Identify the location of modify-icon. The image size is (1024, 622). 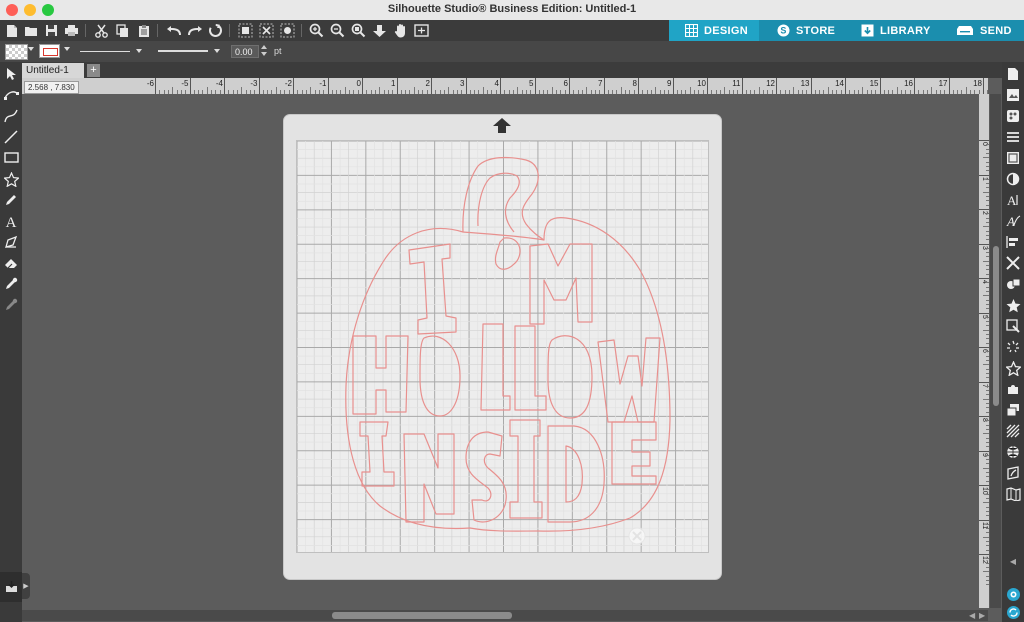
(1013, 284).